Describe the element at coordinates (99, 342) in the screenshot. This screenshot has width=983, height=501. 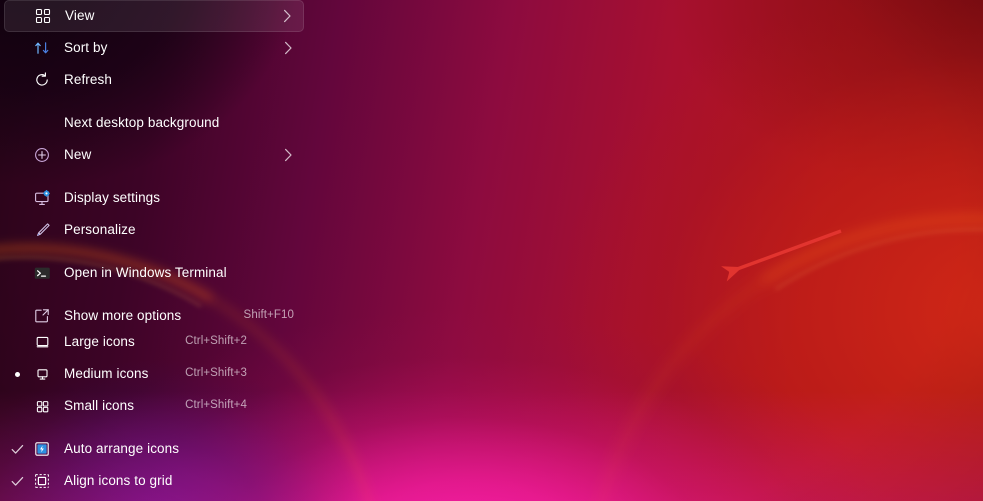
I see `submenu-item-label: Large icons` at that location.